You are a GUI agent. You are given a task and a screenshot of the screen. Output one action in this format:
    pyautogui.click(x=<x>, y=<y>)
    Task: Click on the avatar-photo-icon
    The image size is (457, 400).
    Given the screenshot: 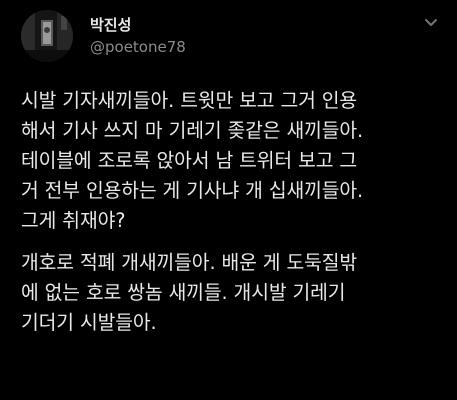 What is the action you would take?
    pyautogui.click(x=47, y=36)
    